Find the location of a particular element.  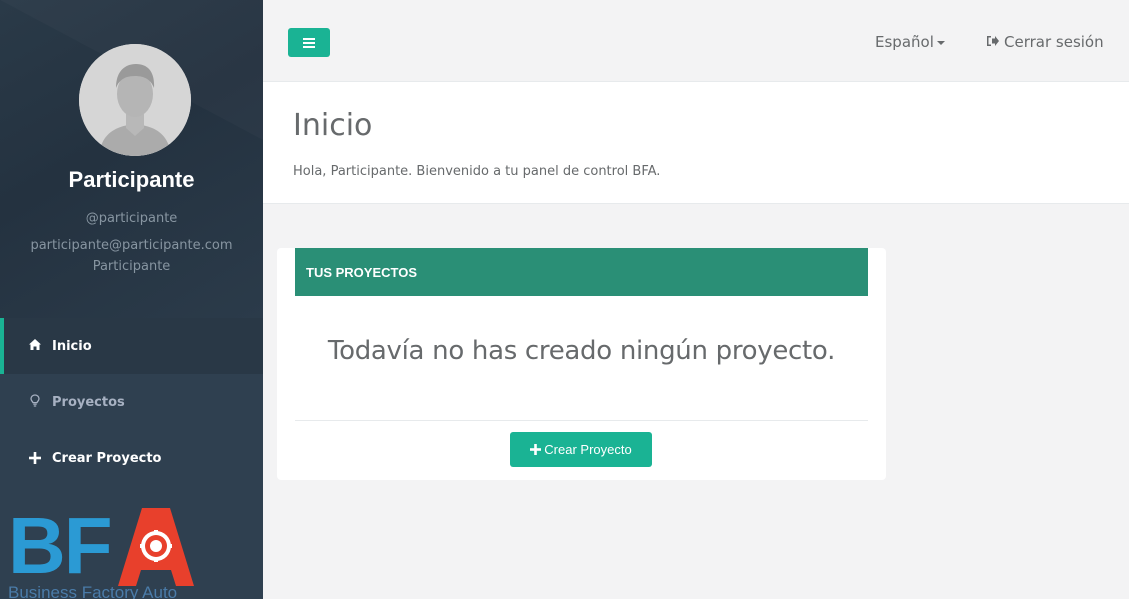

sidebar-item-crear-proyecto: Crear Proyecto is located at coordinates (131, 458).